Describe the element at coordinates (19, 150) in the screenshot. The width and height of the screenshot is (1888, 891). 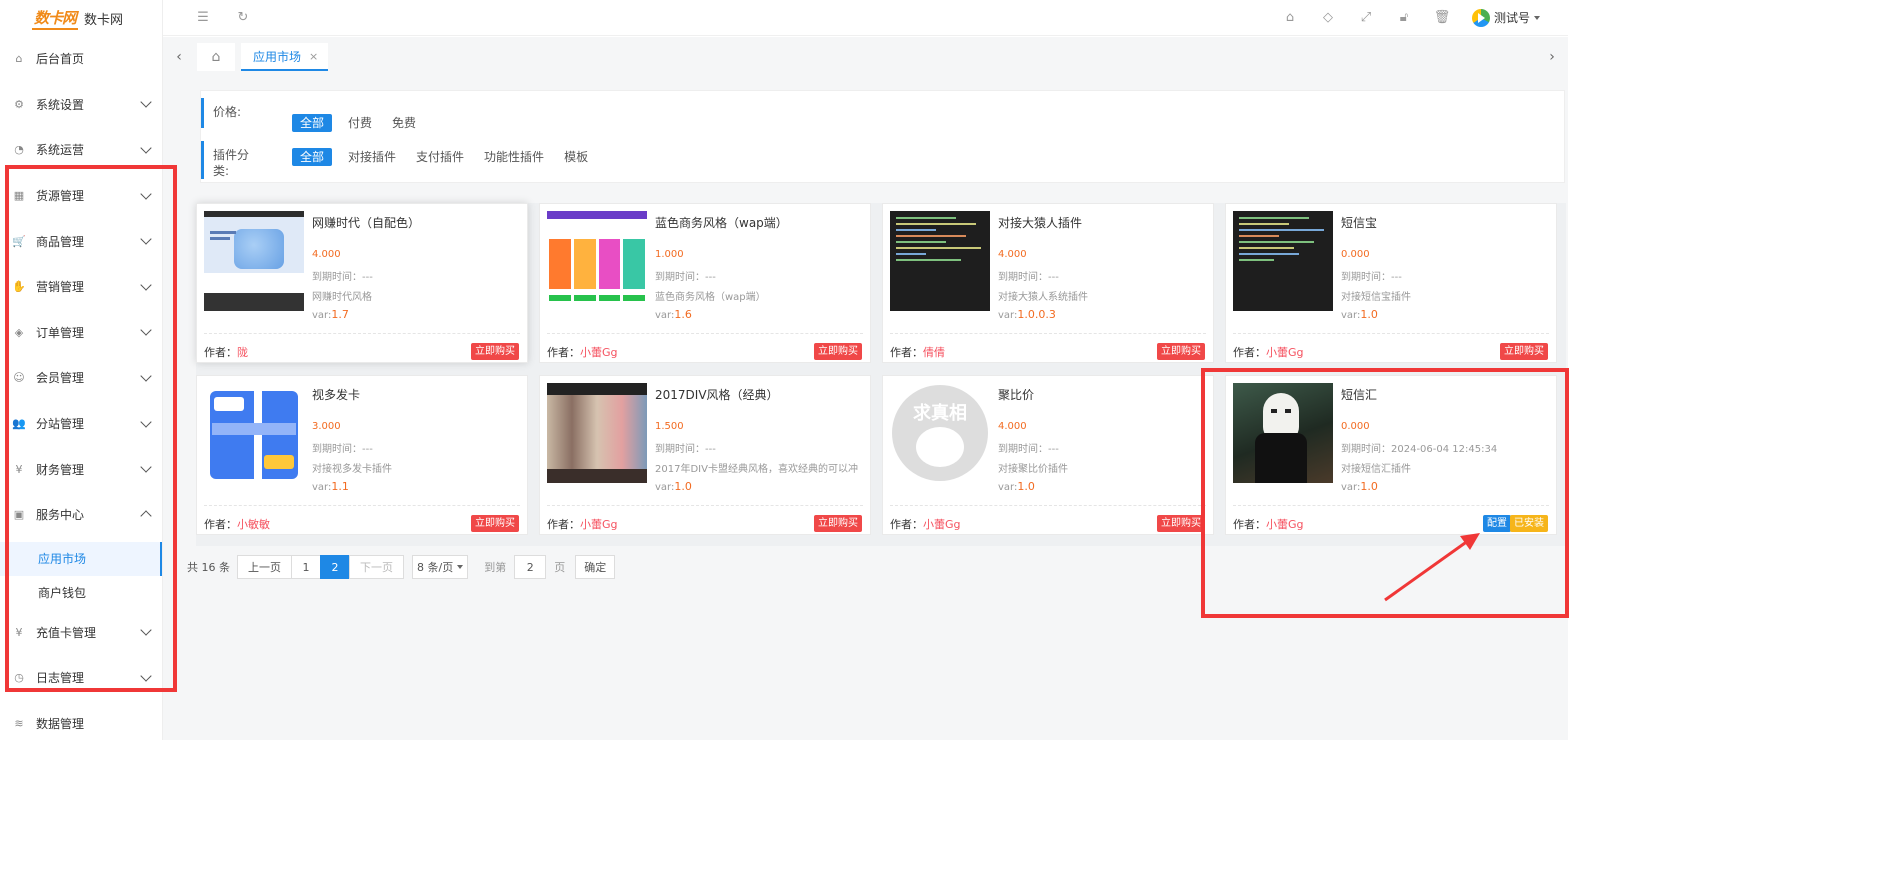
I see `operation-icon: ◔` at that location.